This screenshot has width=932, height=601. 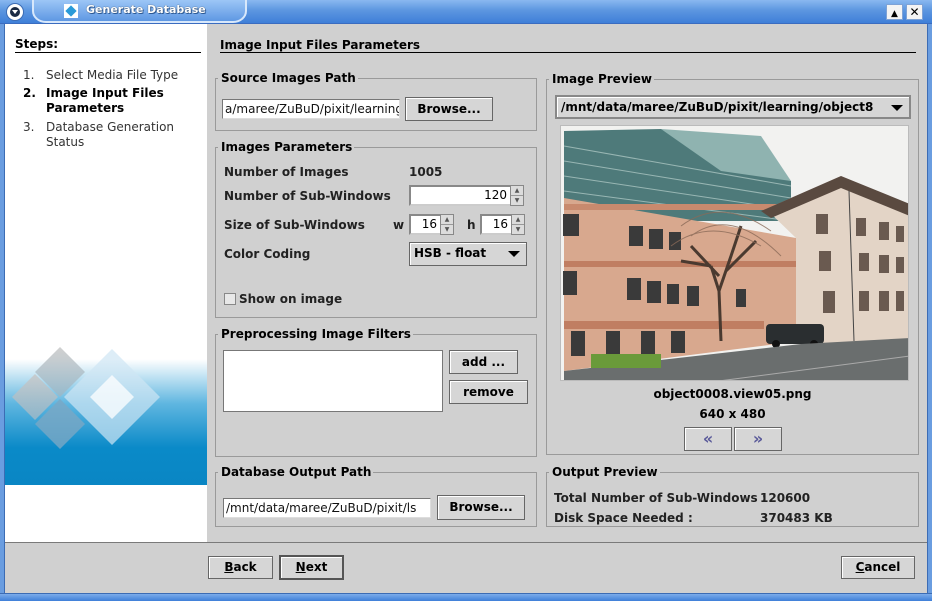 What do you see at coordinates (495, 224) in the screenshot?
I see `height-input: 16` at bounding box center [495, 224].